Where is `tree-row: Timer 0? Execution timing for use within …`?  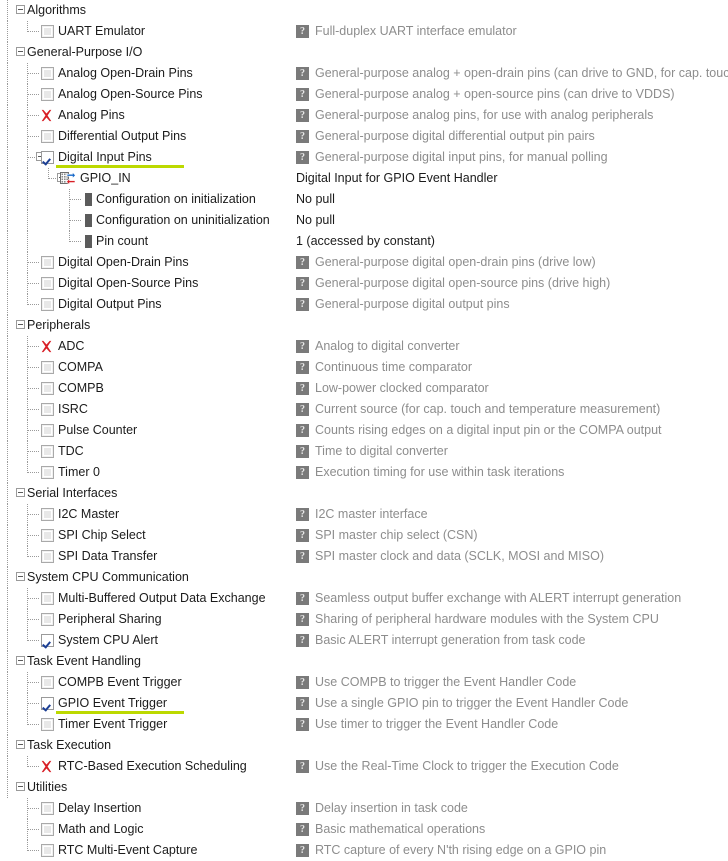
tree-row: Timer 0? Execution timing for use within … is located at coordinates (364, 472).